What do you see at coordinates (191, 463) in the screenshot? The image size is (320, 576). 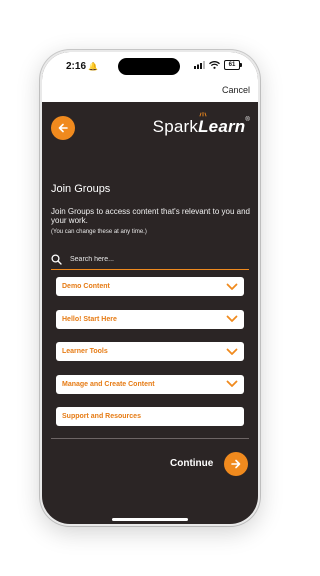 I see `continue-label: Continue` at bounding box center [191, 463].